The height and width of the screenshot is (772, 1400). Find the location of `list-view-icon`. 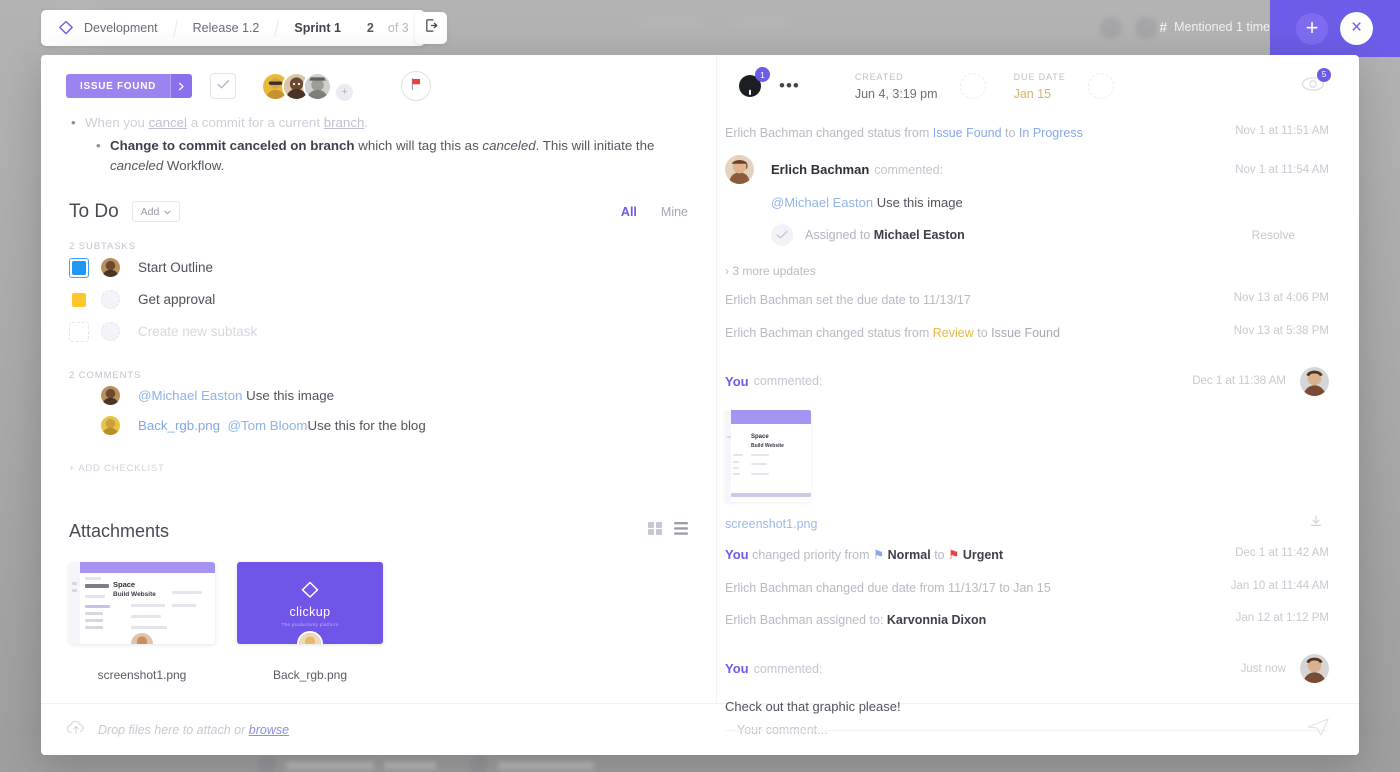

list-view-icon is located at coordinates (681, 531).